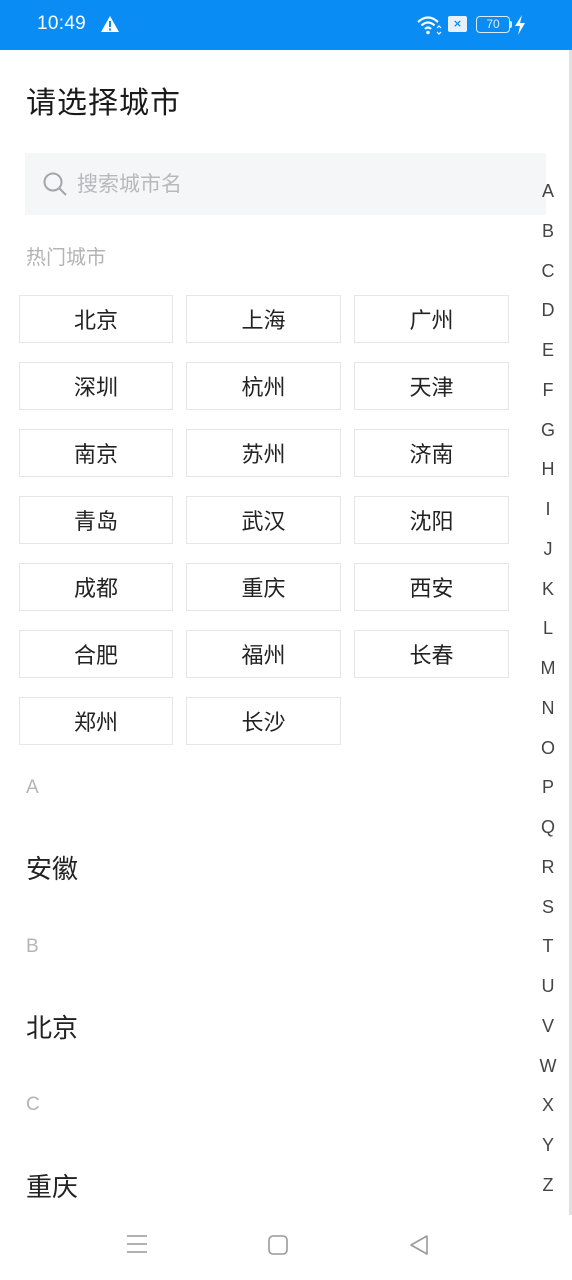 This screenshot has height=1280, width=572. Describe the element at coordinates (263, 319) in the screenshot. I see `hot-city-button: 上海` at that location.